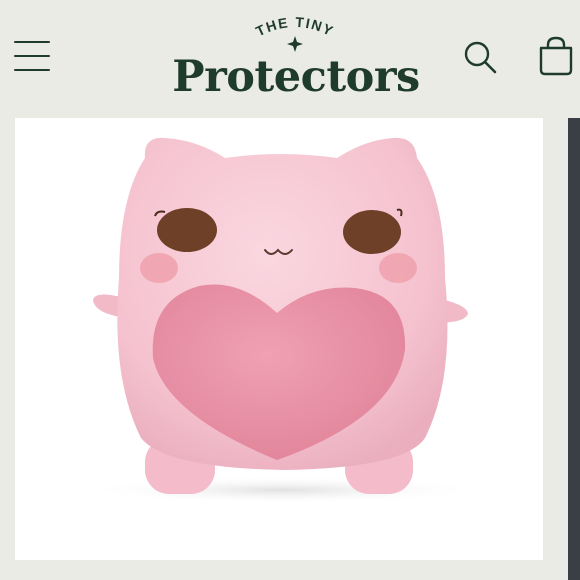 Image resolution: width=580 pixels, height=580 pixels. What do you see at coordinates (574, 349) in the screenshot?
I see `scroll-edge` at bounding box center [574, 349].